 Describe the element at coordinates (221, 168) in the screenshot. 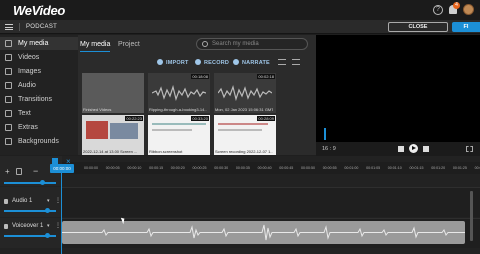

I see `ruler-tick: 00:00:30` at that location.